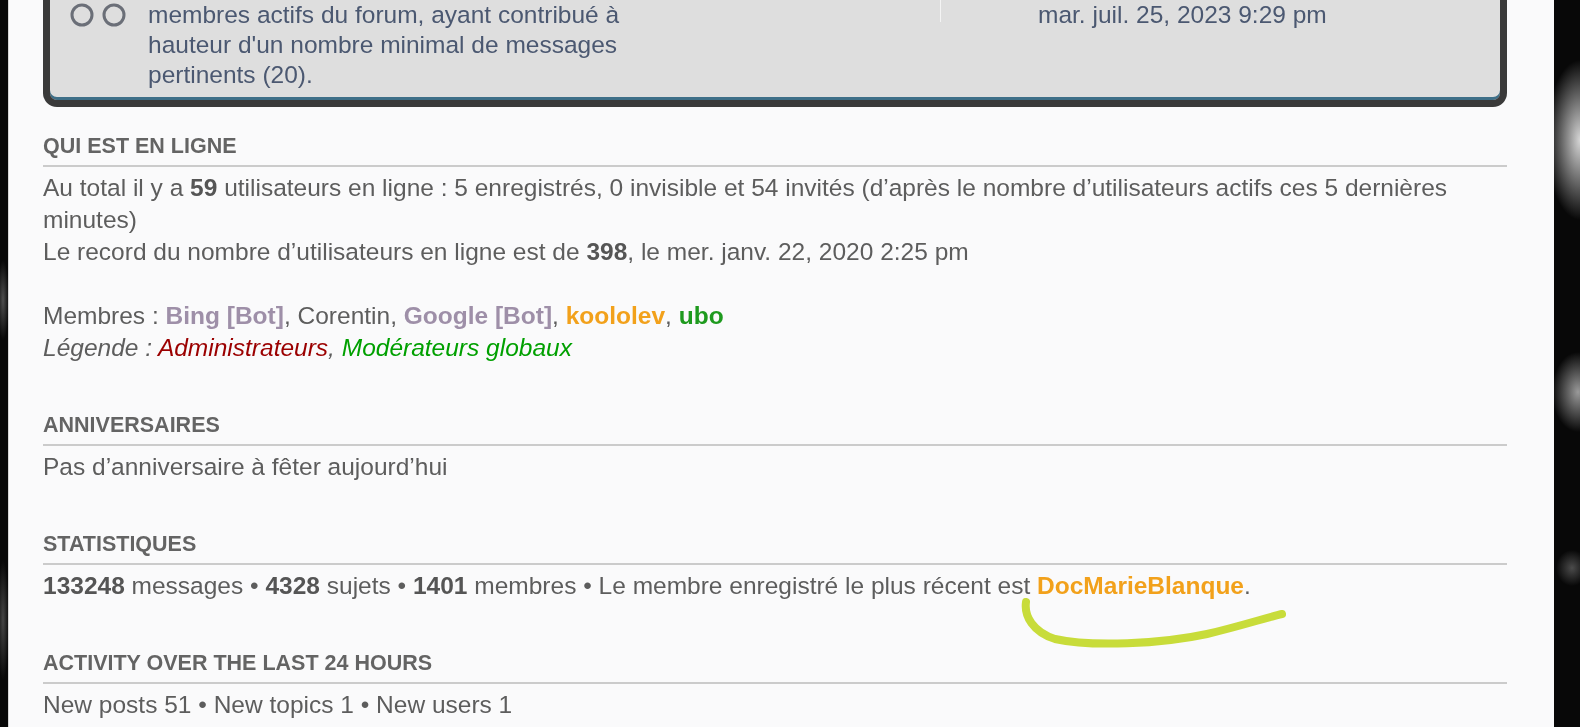 This screenshot has width=1580, height=727. I want to click on section-heading: ACTIVITY OVER THE LAST 24 HOURS, so click(238, 663).